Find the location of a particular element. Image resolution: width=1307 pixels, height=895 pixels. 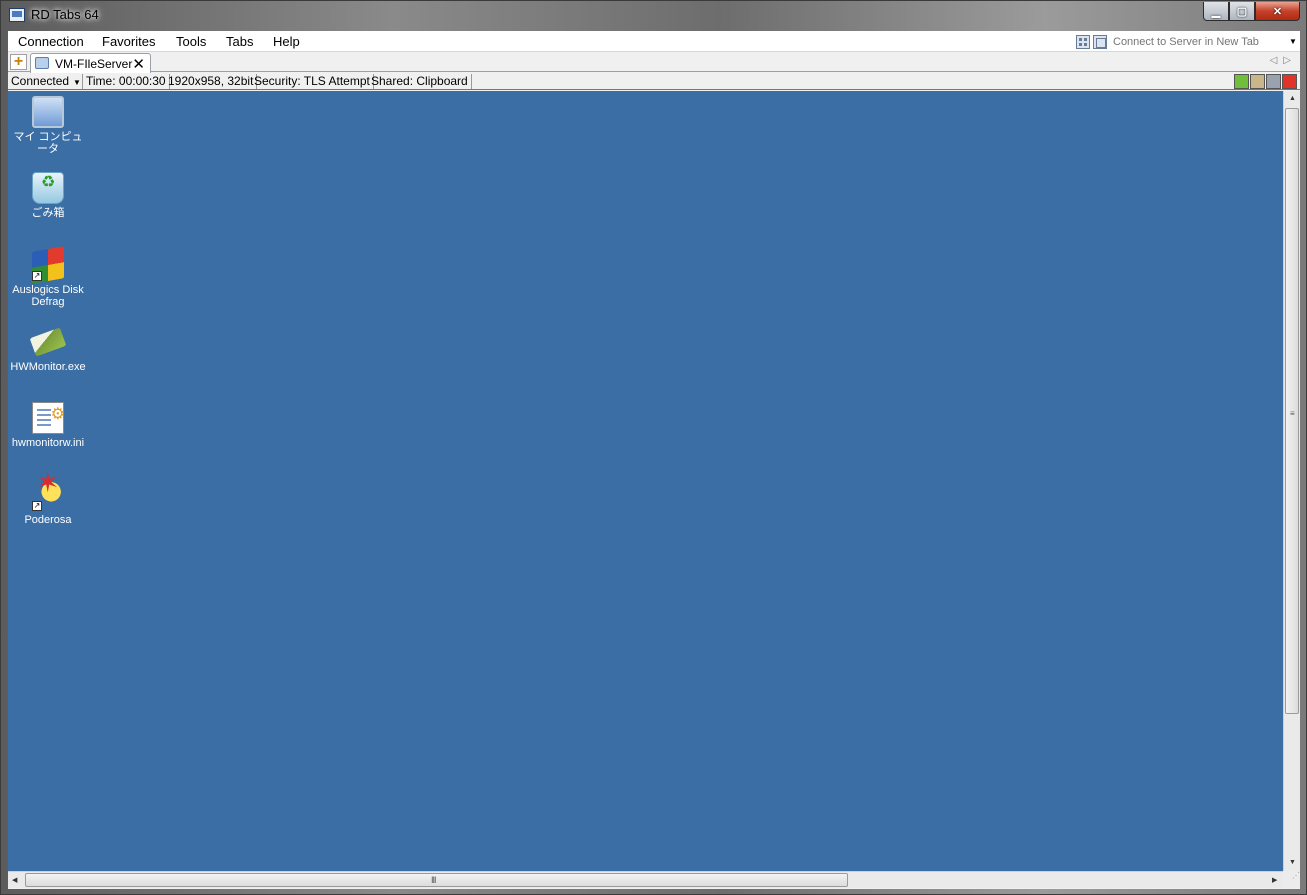

vertical-scroll-thumb: ≡ is located at coordinates (1292, 411).